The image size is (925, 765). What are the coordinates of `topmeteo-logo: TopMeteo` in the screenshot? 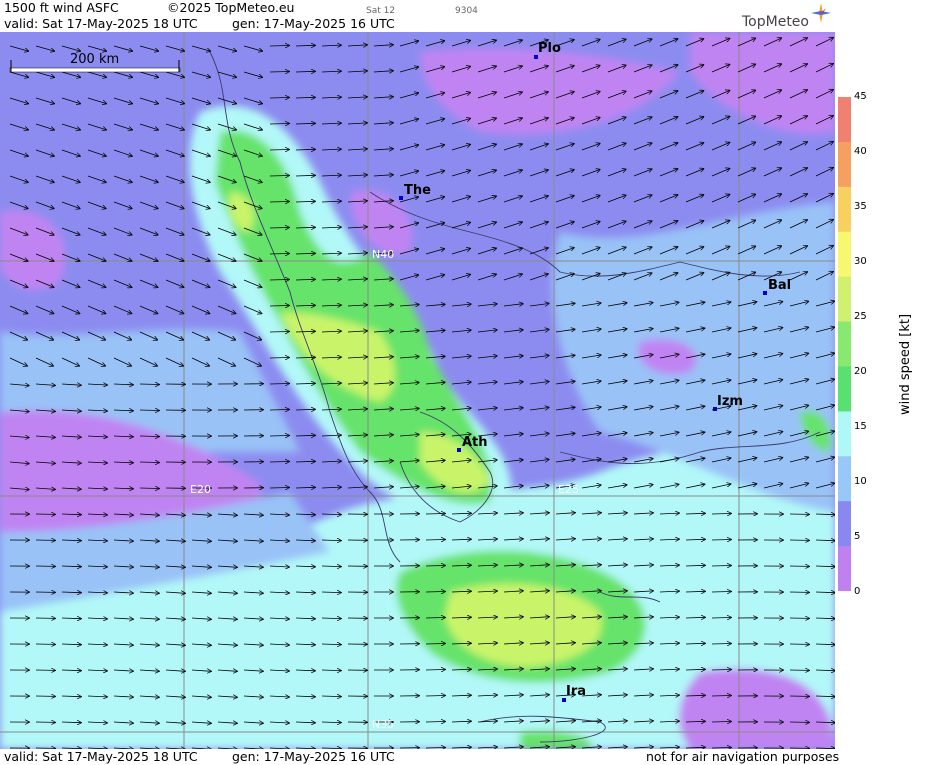 It's located at (775, 22).